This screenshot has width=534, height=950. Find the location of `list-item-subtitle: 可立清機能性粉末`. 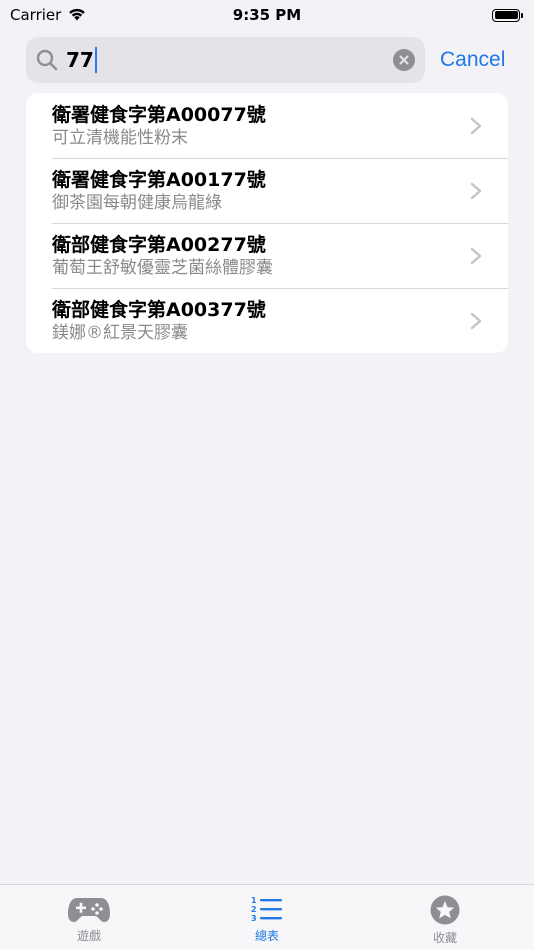

list-item-subtitle: 可立清機能性粉末 is located at coordinates (120, 137).